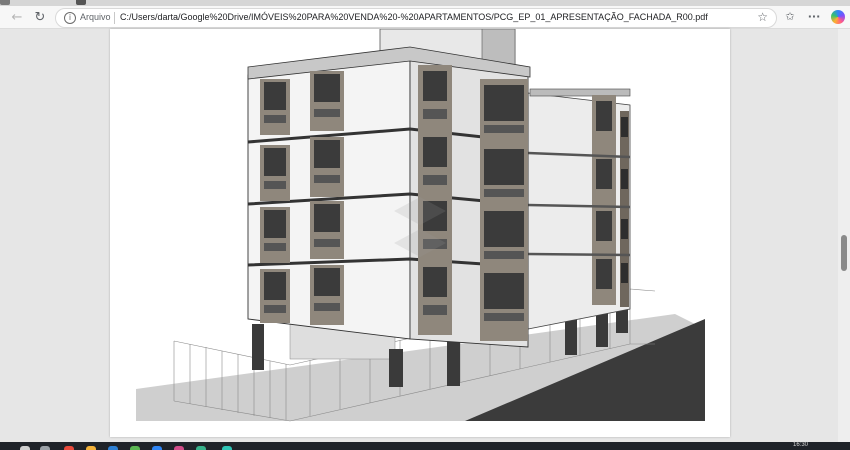 This screenshot has height=450, width=850. Describe the element at coordinates (114, 18) in the screenshot. I see `address-separator` at that location.